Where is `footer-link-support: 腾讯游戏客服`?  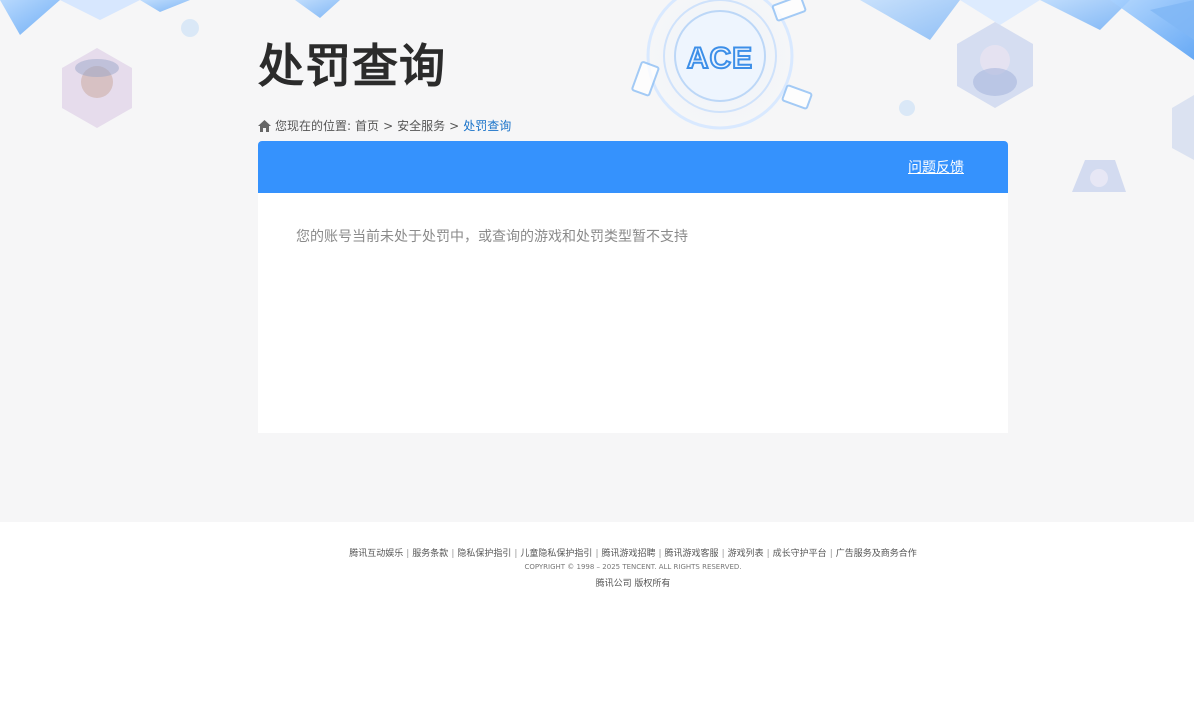 footer-link-support: 腾讯游戏客服 is located at coordinates (692, 554).